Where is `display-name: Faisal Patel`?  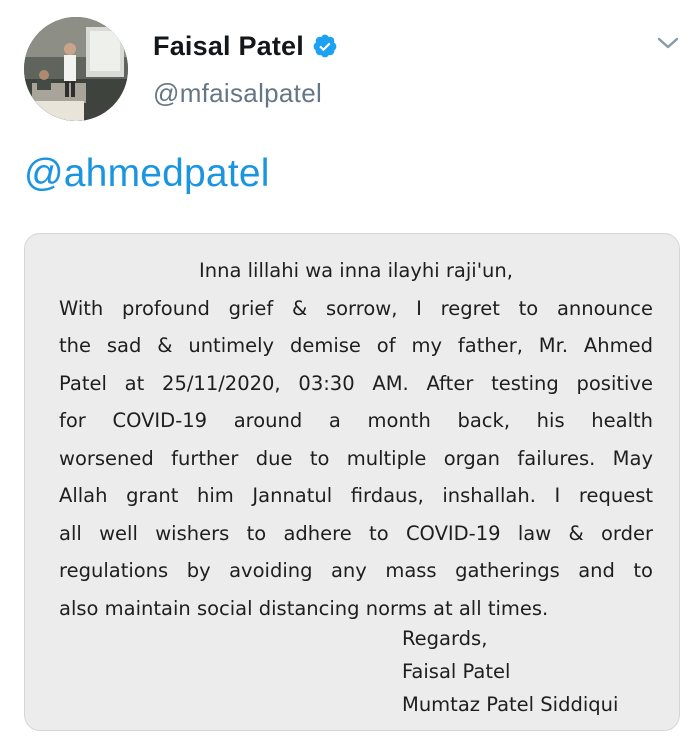
display-name: Faisal Patel is located at coordinates (228, 46).